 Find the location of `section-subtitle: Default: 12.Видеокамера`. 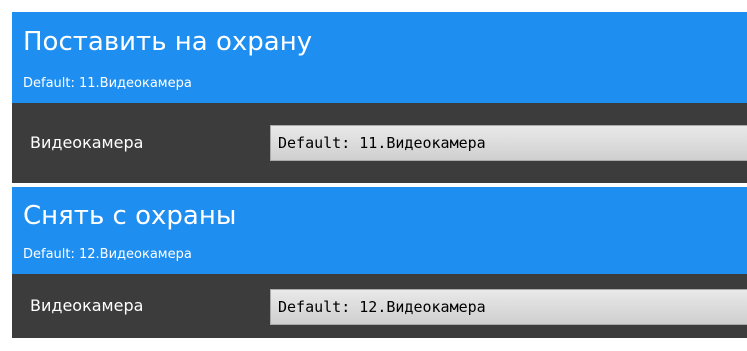

section-subtitle: Default: 12.Видеокамера is located at coordinates (107, 254).